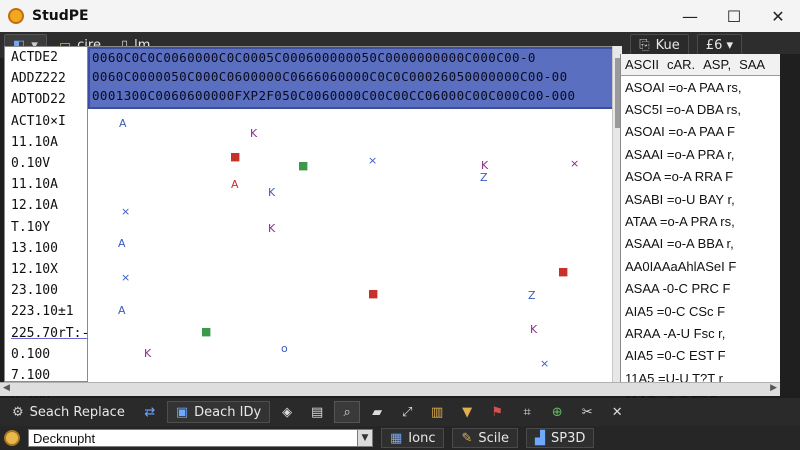 The height and width of the screenshot is (450, 800). I want to click on document-icon: ▣, so click(182, 412).